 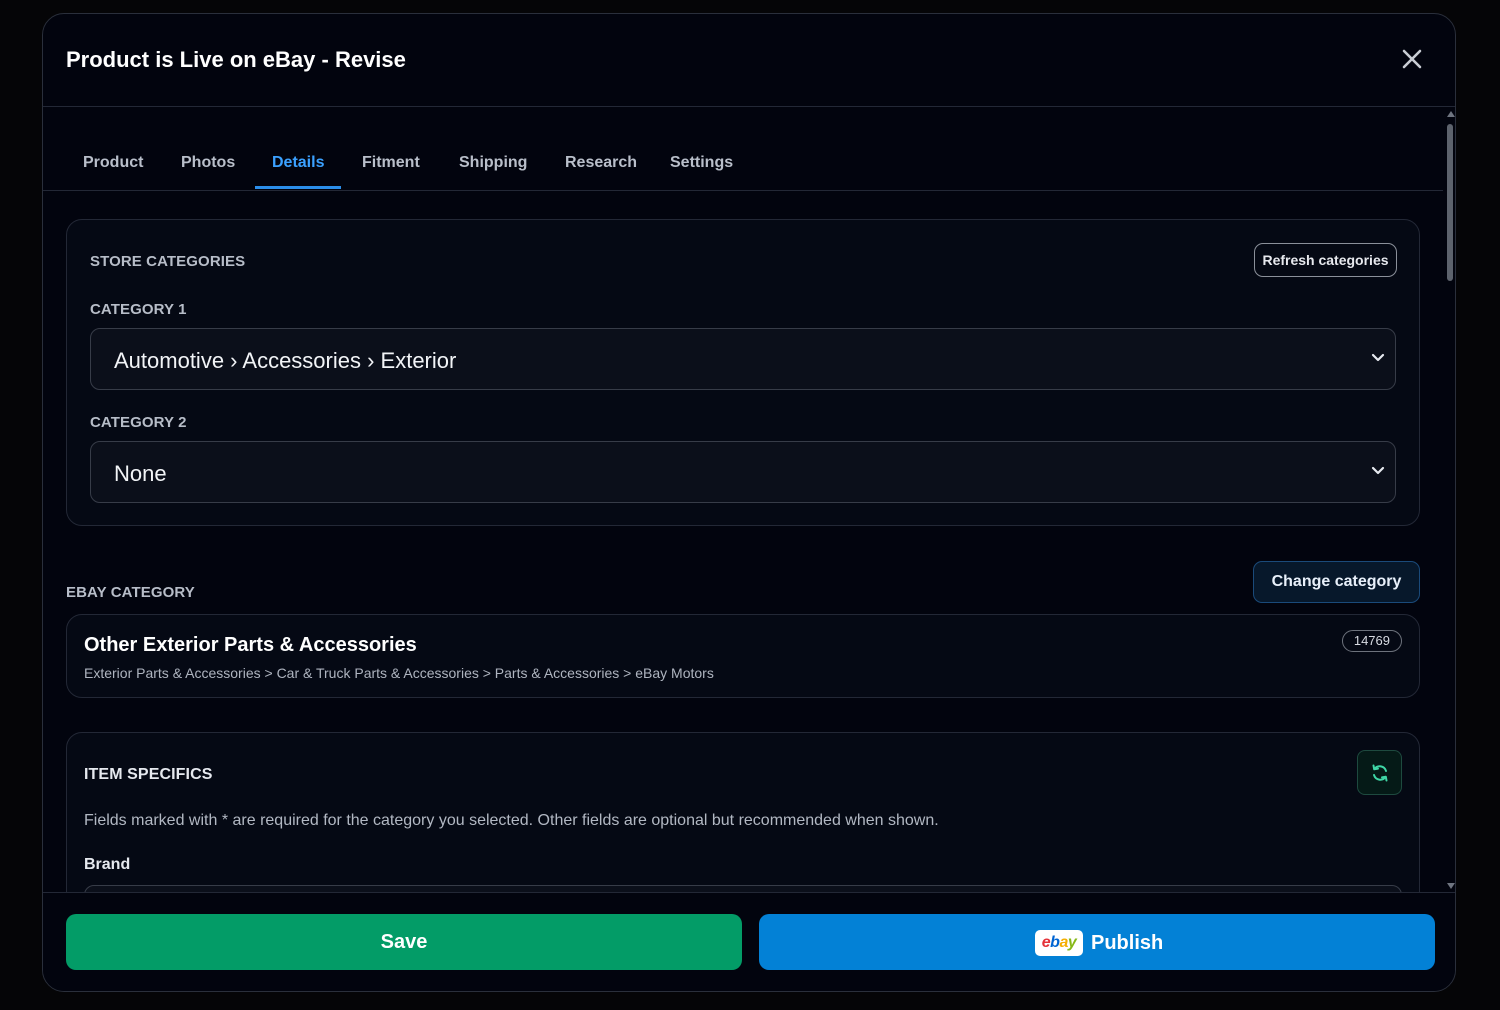 What do you see at coordinates (1371, 641) in the screenshot?
I see `category-id-badge: 14769` at bounding box center [1371, 641].